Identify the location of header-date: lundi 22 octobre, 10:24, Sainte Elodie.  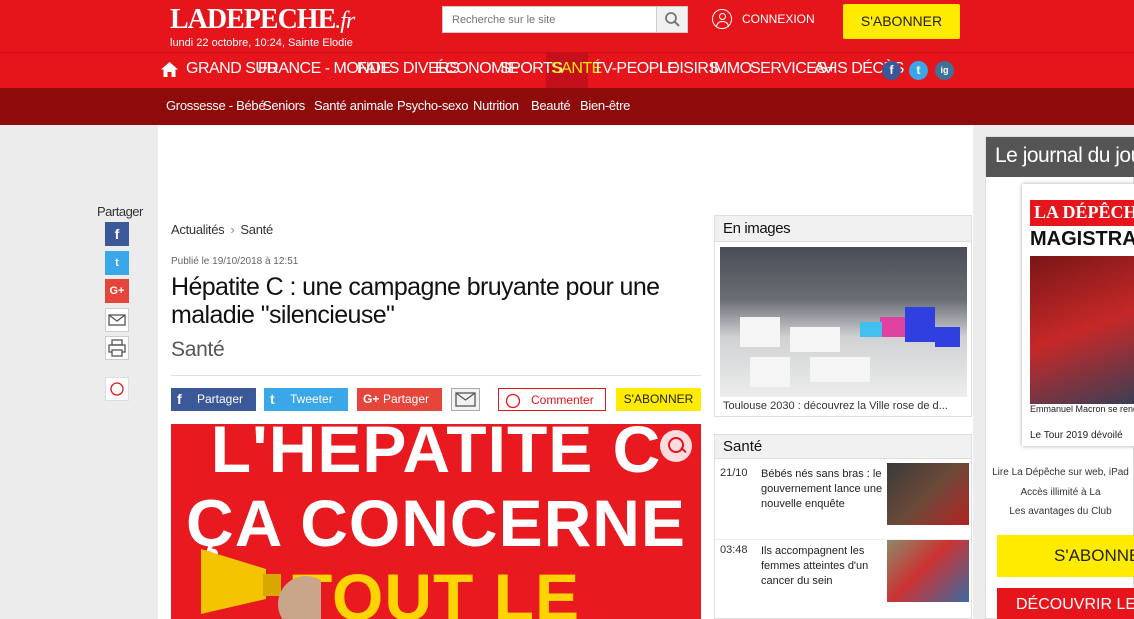
(261, 43).